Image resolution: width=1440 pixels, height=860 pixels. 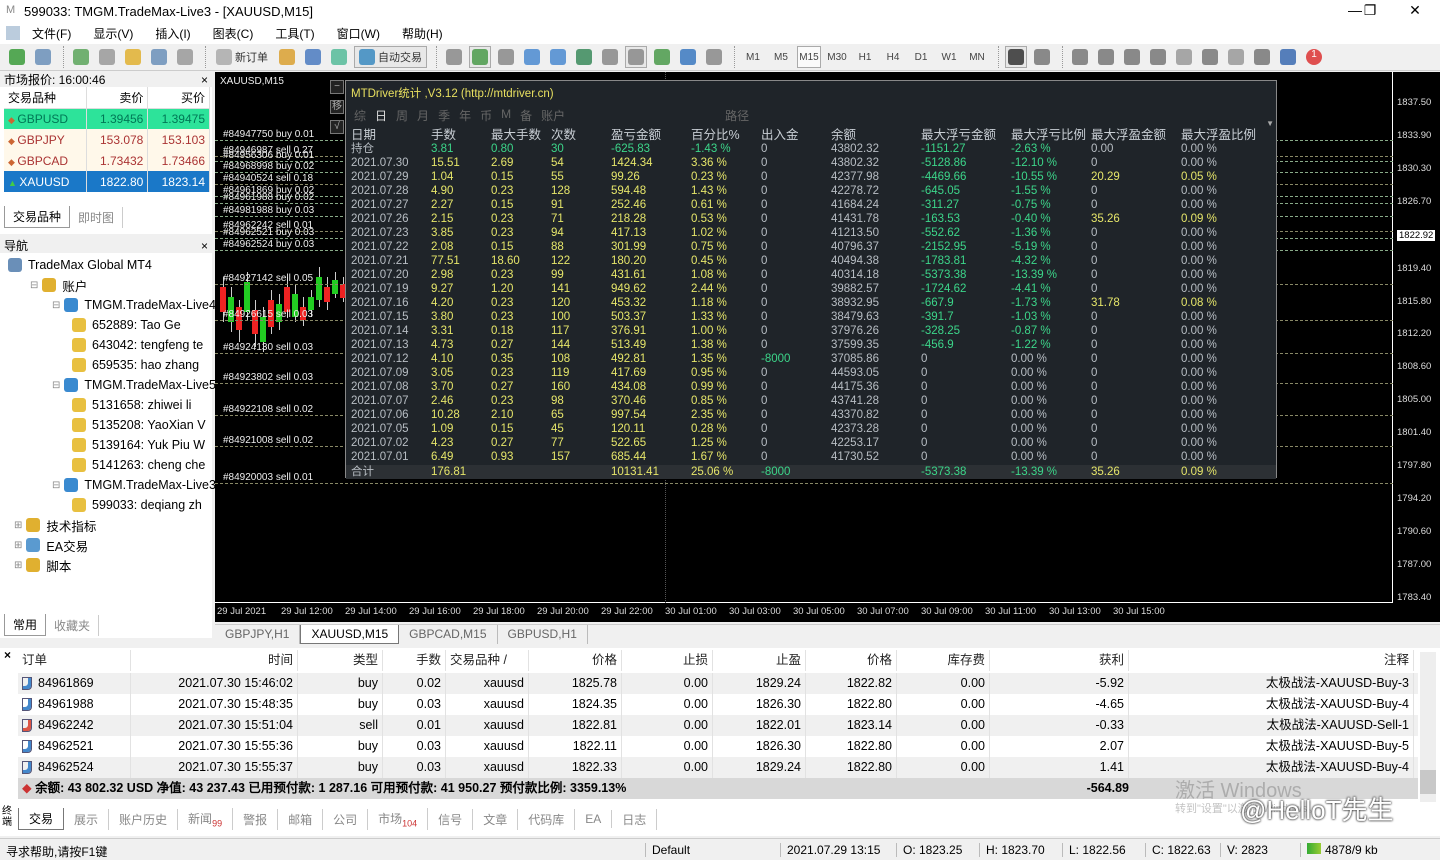 I want to click on market-watch-row: ◆ GBPUSD 1.39456 1.39475, so click(x=107, y=118).